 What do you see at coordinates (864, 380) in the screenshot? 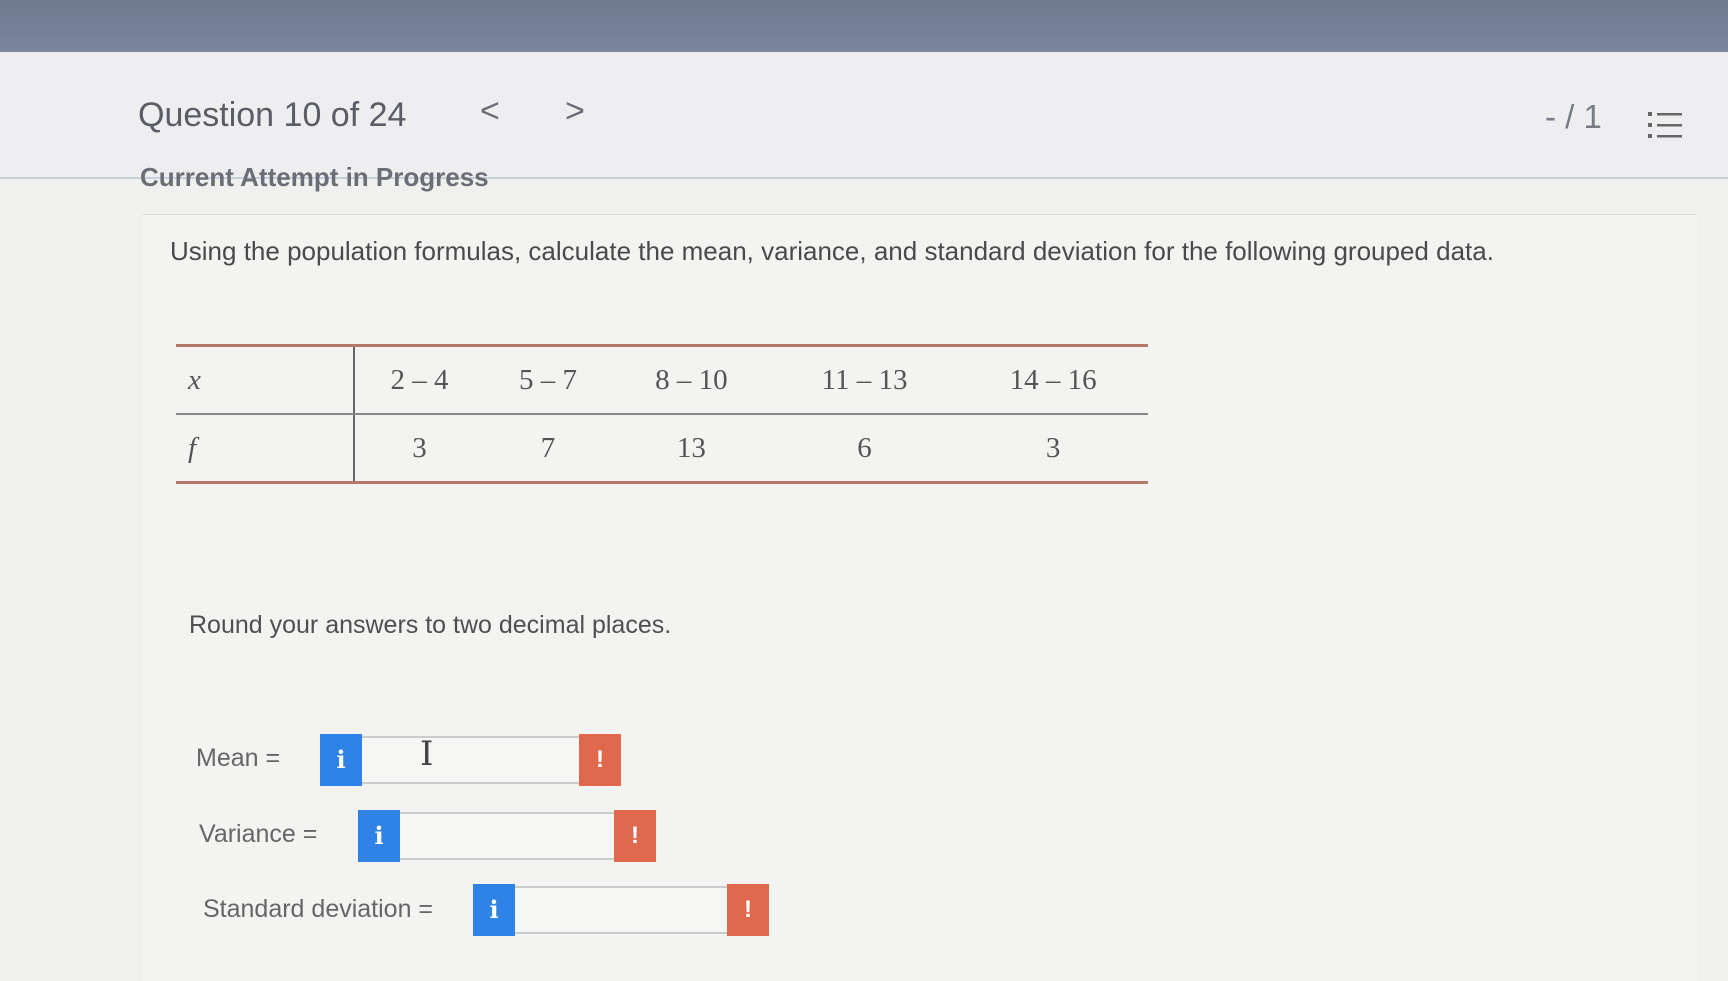
I see `class-cell: 11 – 13` at bounding box center [864, 380].